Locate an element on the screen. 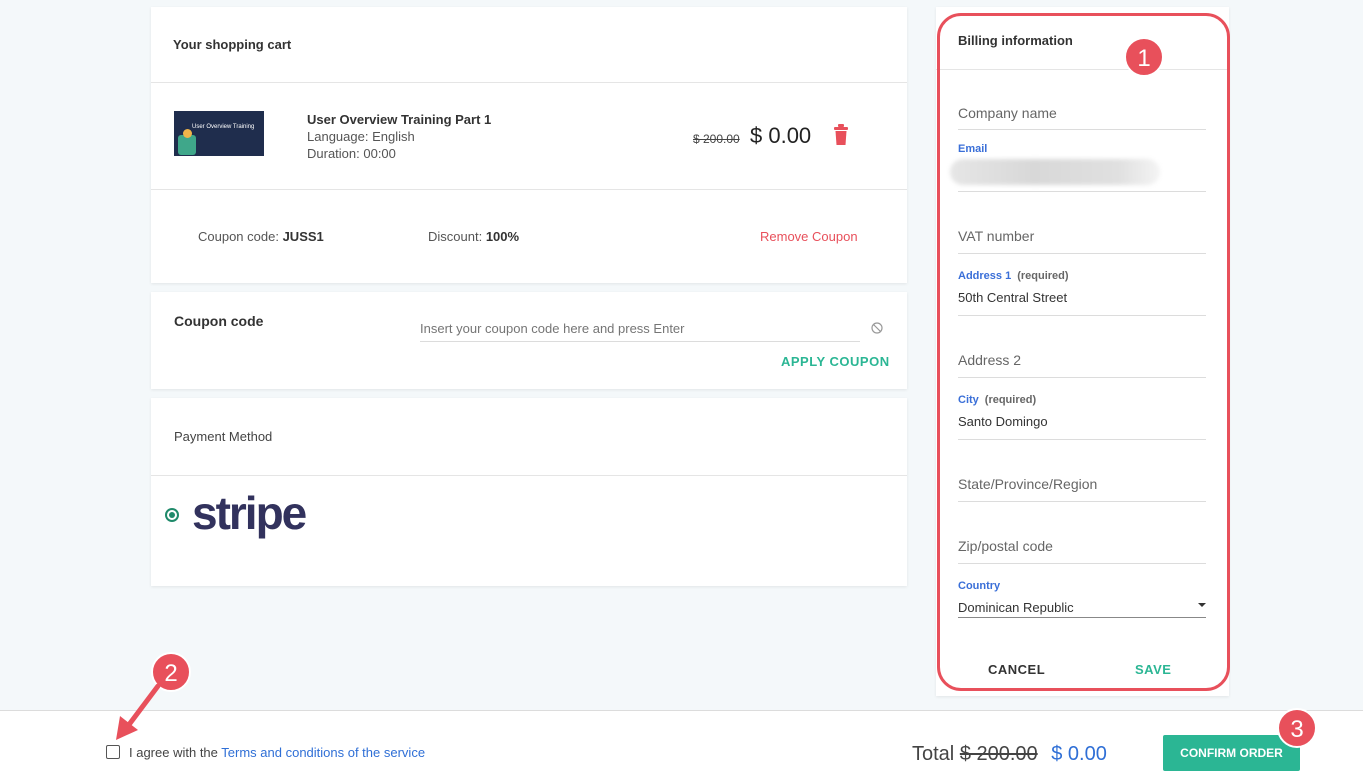 Image resolution: width=1363 pixels, height=780 pixels. annotation-badge-1: 1 is located at coordinates (1144, 57).